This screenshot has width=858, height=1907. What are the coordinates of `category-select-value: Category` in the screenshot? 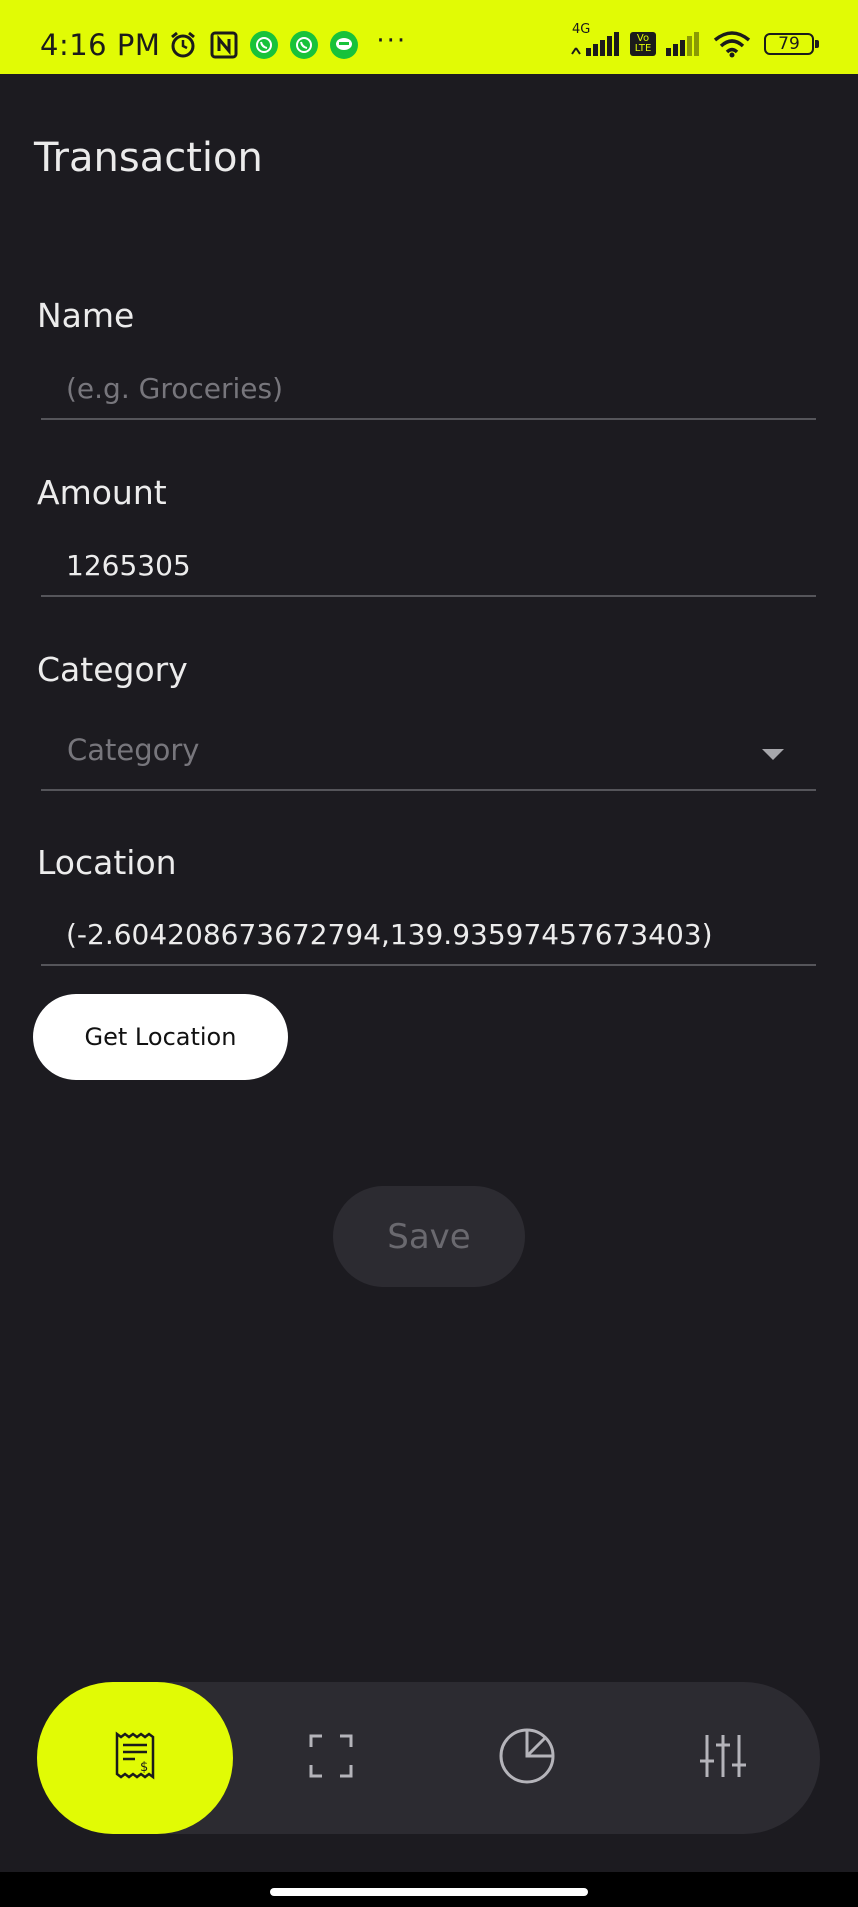 It's located at (133, 750).